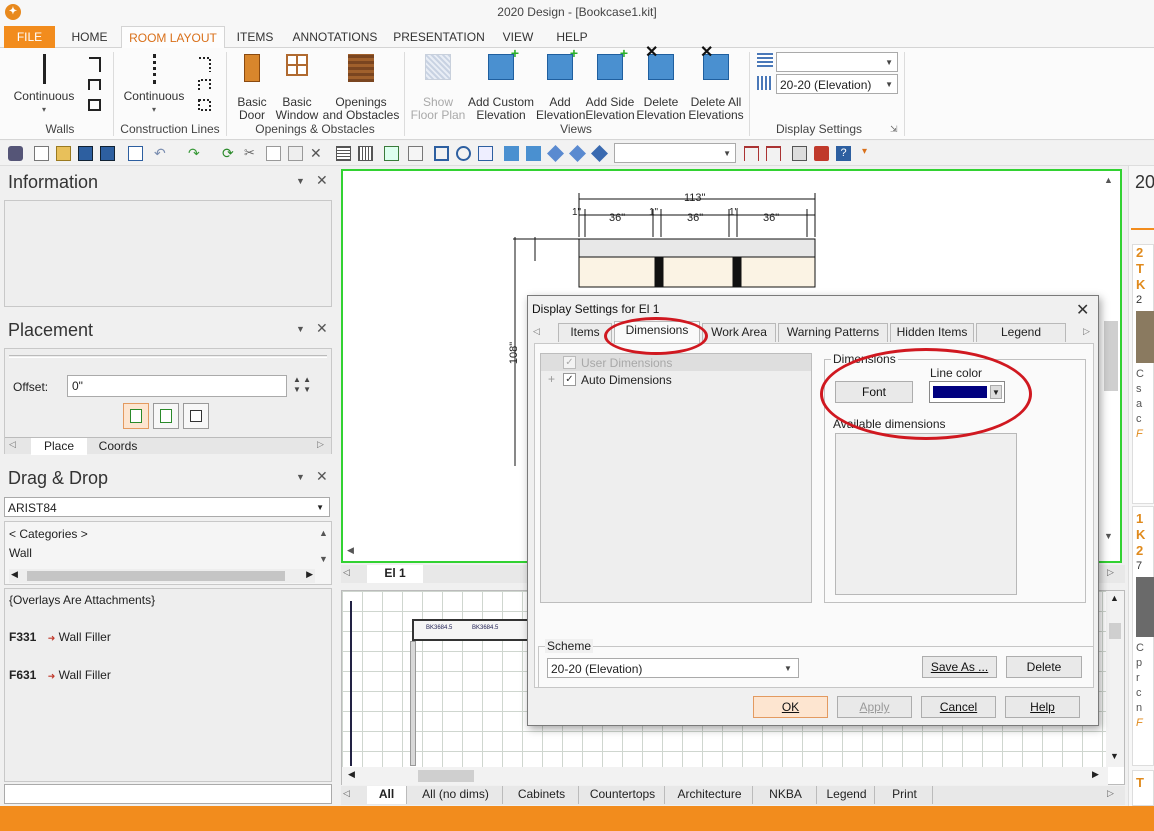 The height and width of the screenshot is (831, 1154). I want to click on toolbar-combo: ▼, so click(675, 153).